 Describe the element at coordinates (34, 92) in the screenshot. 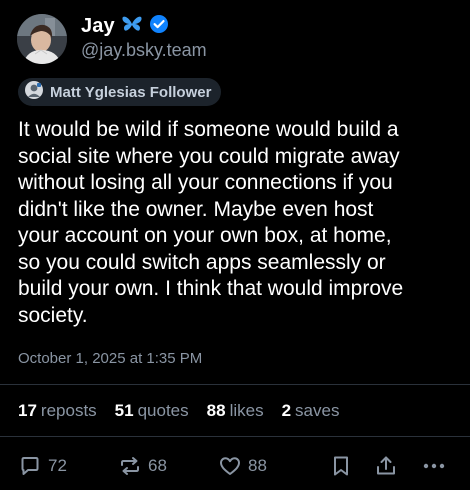

I see `labeler-avatar-icon` at that location.